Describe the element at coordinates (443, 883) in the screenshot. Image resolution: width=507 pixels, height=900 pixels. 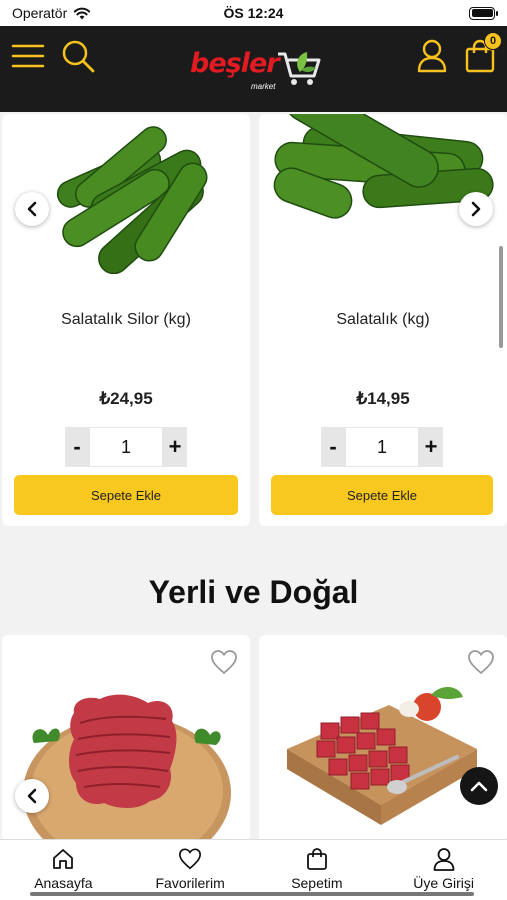
I see `tab-login-label: Üye Girişi` at that location.